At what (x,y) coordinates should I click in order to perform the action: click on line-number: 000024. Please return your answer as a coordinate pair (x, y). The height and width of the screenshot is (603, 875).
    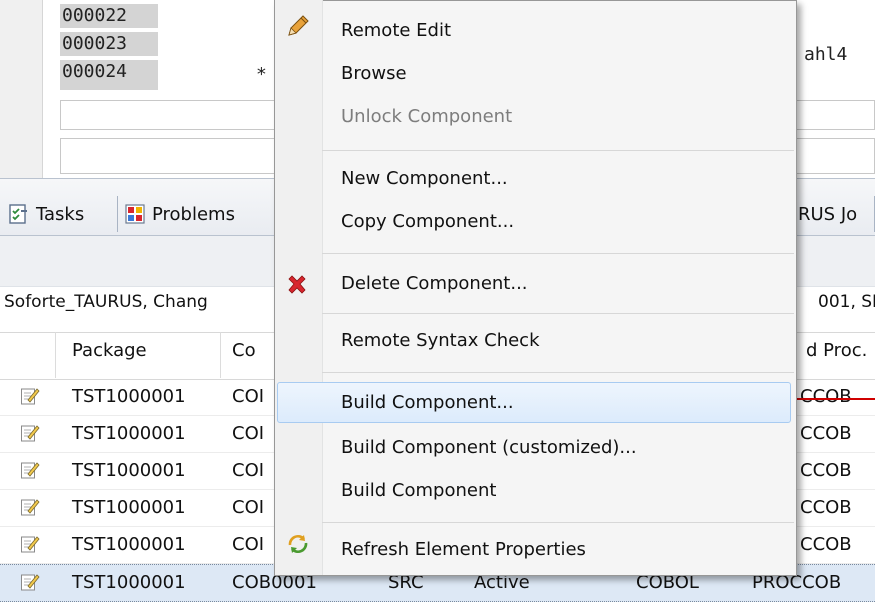
    Looking at the image, I should click on (109, 75).